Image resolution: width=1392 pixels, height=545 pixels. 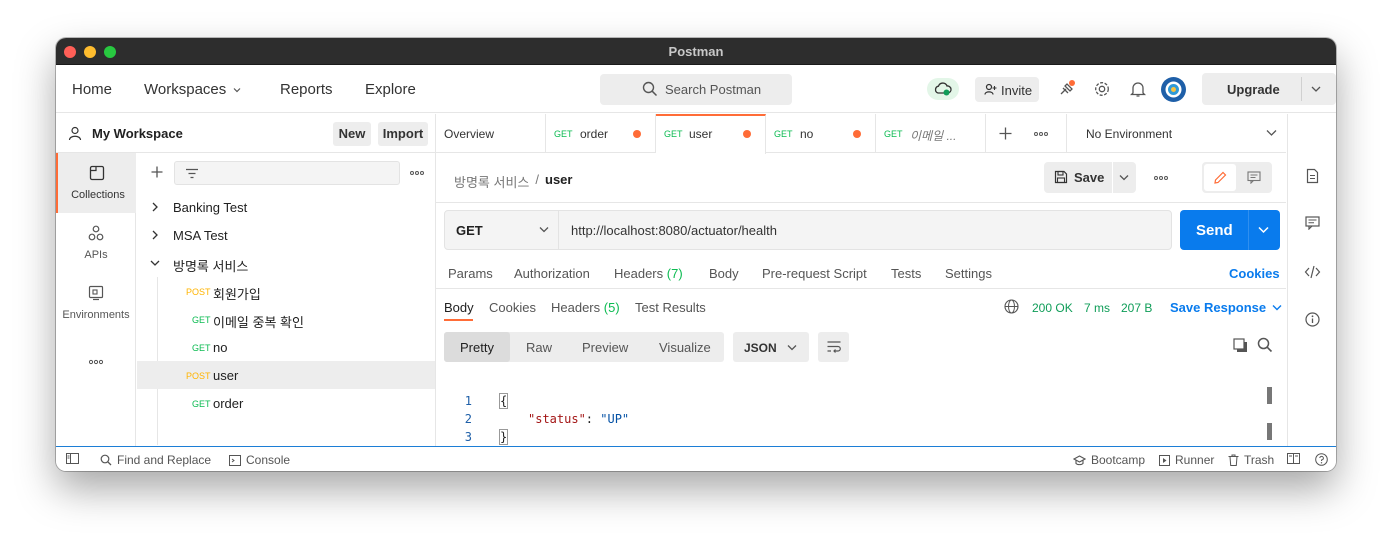 I want to click on format-raw: Raw, so click(x=539, y=347).